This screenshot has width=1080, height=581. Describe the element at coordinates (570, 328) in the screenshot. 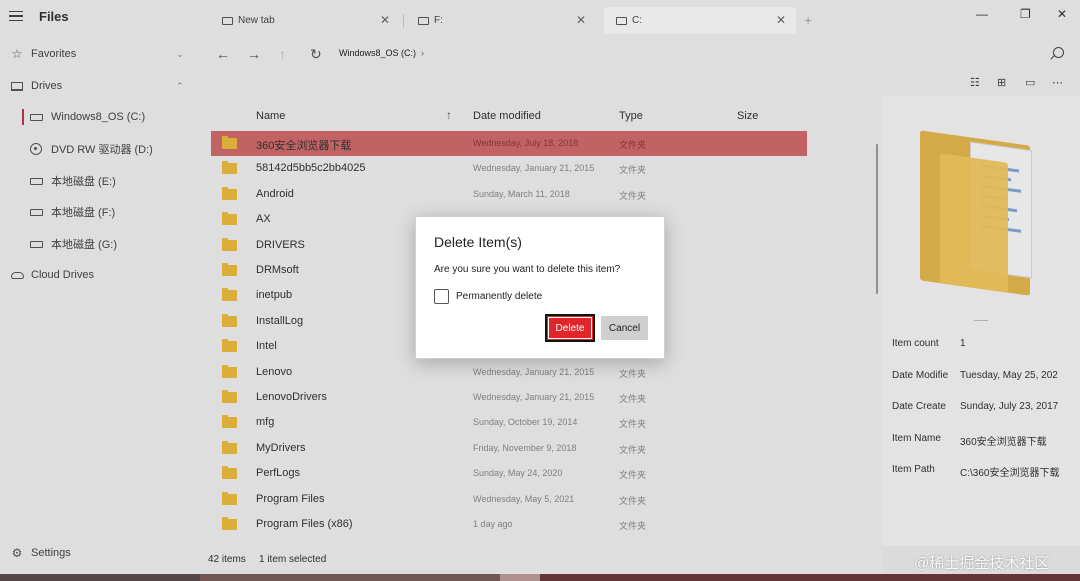

I see `delete-button: Delete` at that location.